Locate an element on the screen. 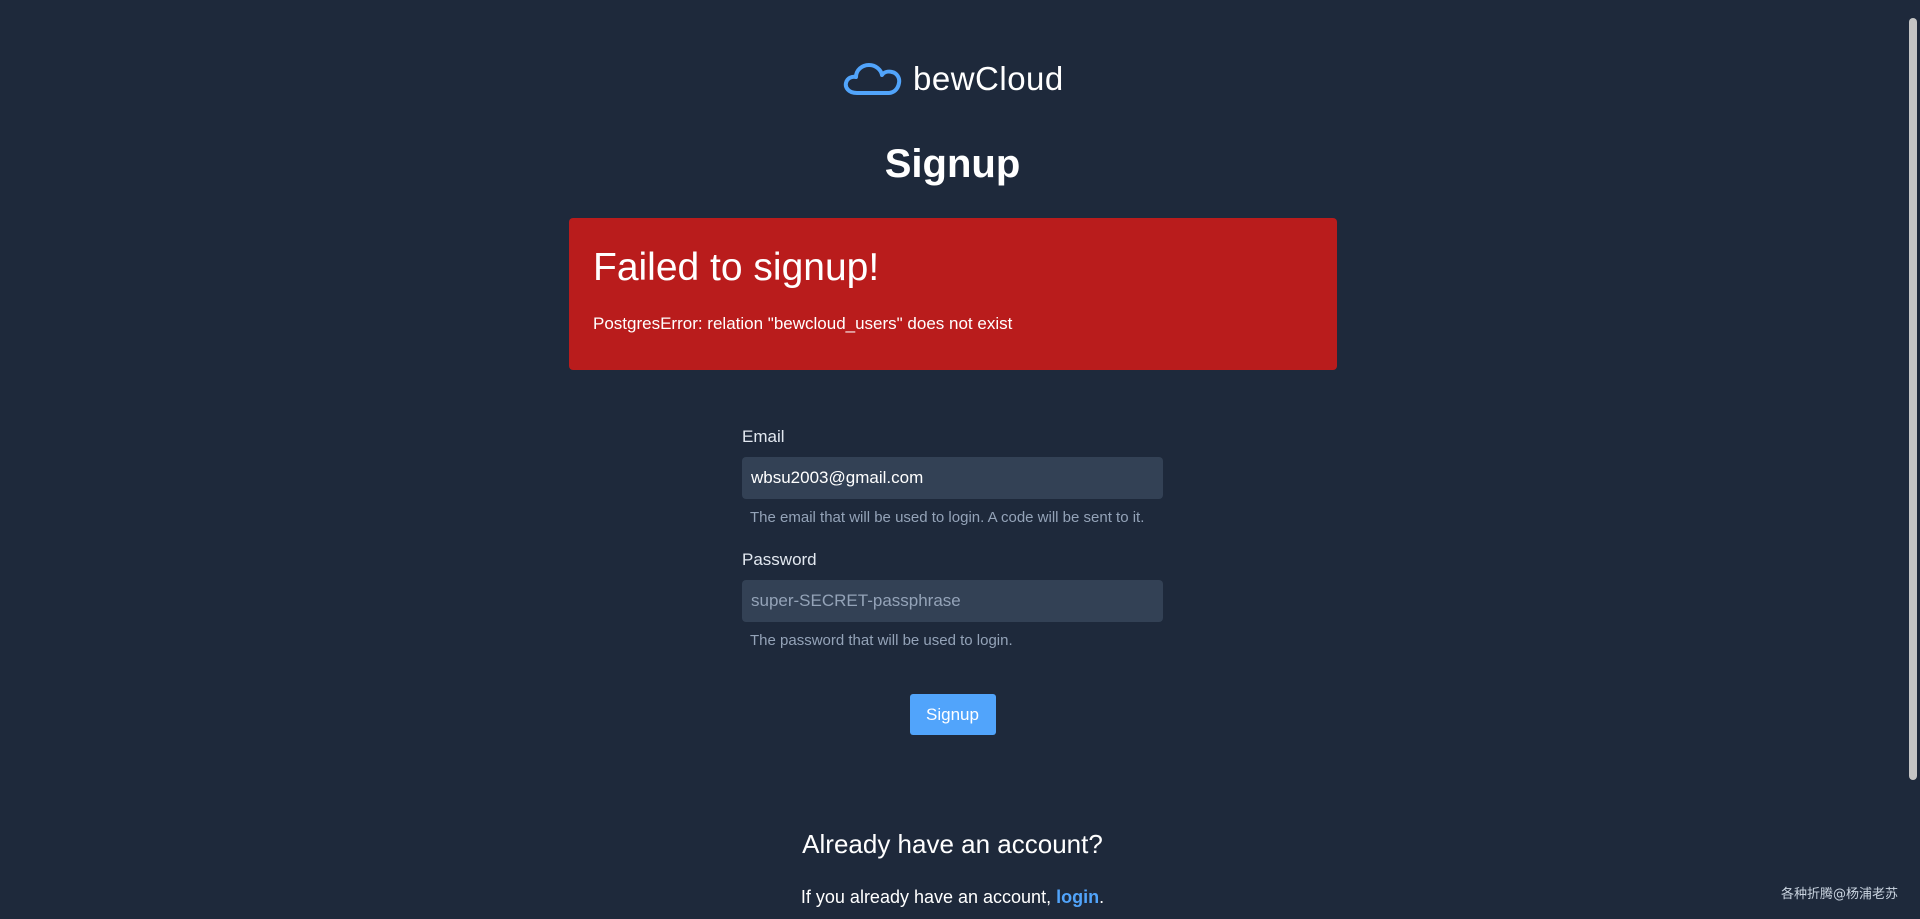 This screenshot has width=1920, height=919. login-prompt-prefix: If you already have an account, is located at coordinates (928, 897).